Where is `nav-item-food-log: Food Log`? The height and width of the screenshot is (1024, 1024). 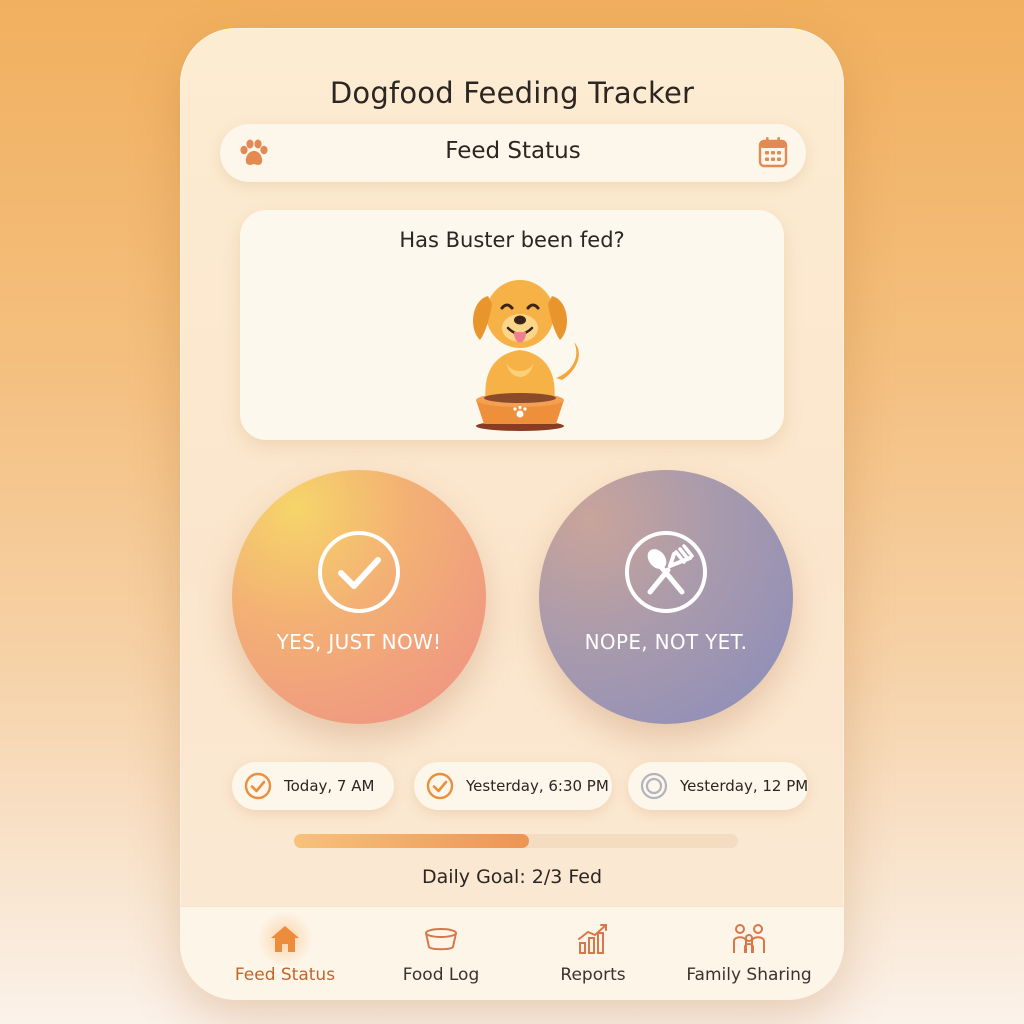
nav-item-food-log: Food Log is located at coordinates (441, 953).